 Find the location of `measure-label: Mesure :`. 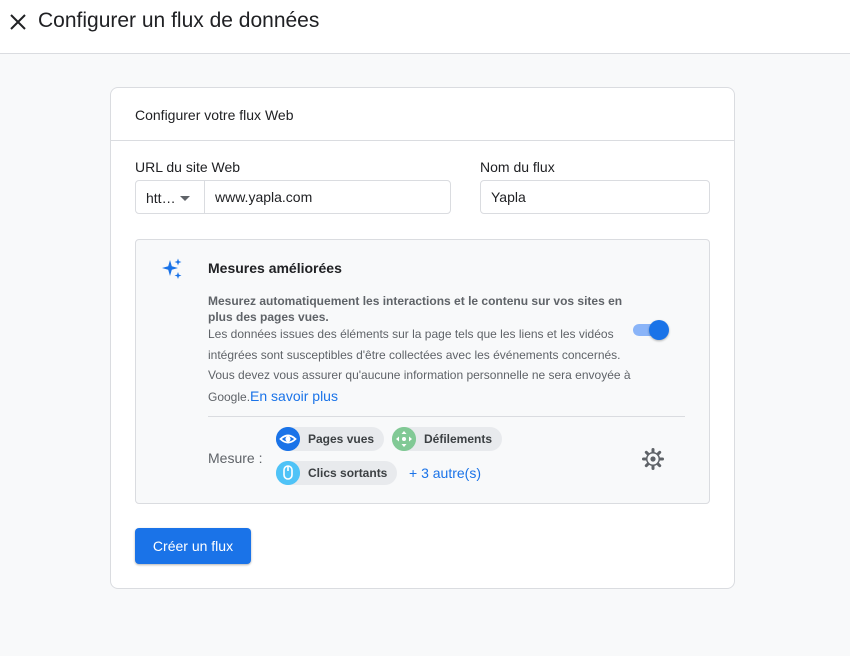

measure-label: Mesure : is located at coordinates (235, 458).